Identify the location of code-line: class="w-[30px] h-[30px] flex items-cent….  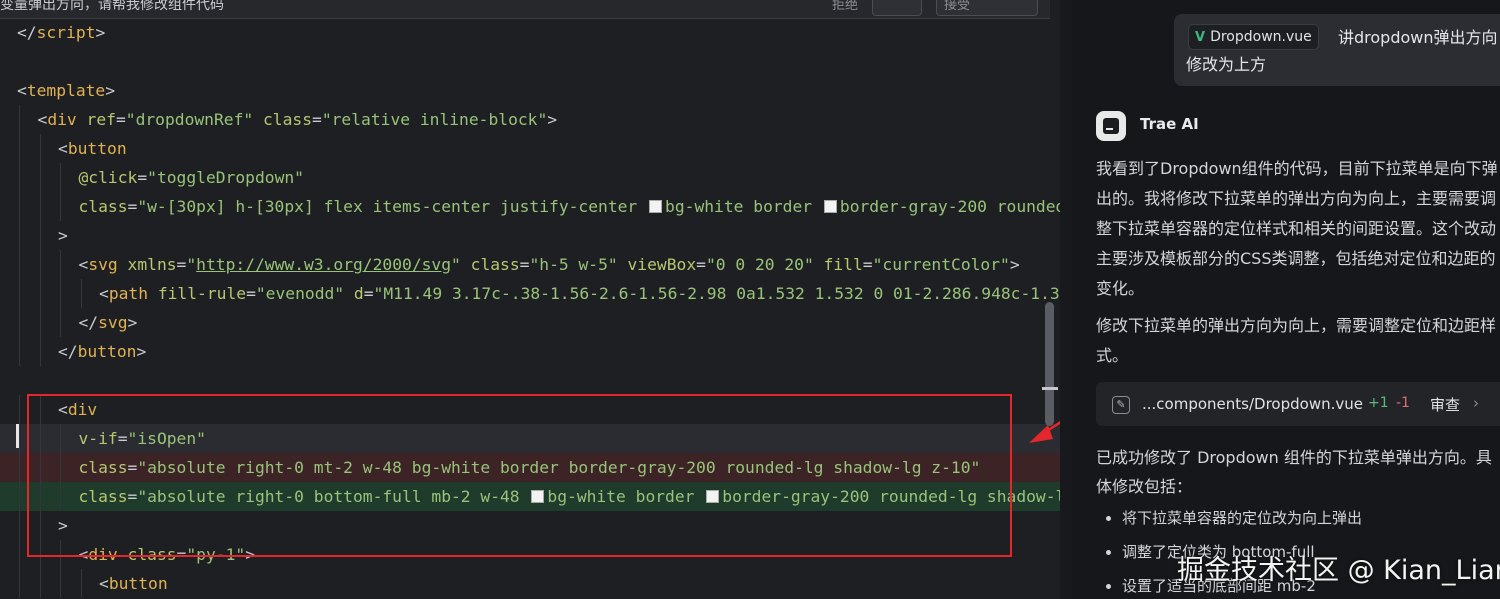
(530, 206).